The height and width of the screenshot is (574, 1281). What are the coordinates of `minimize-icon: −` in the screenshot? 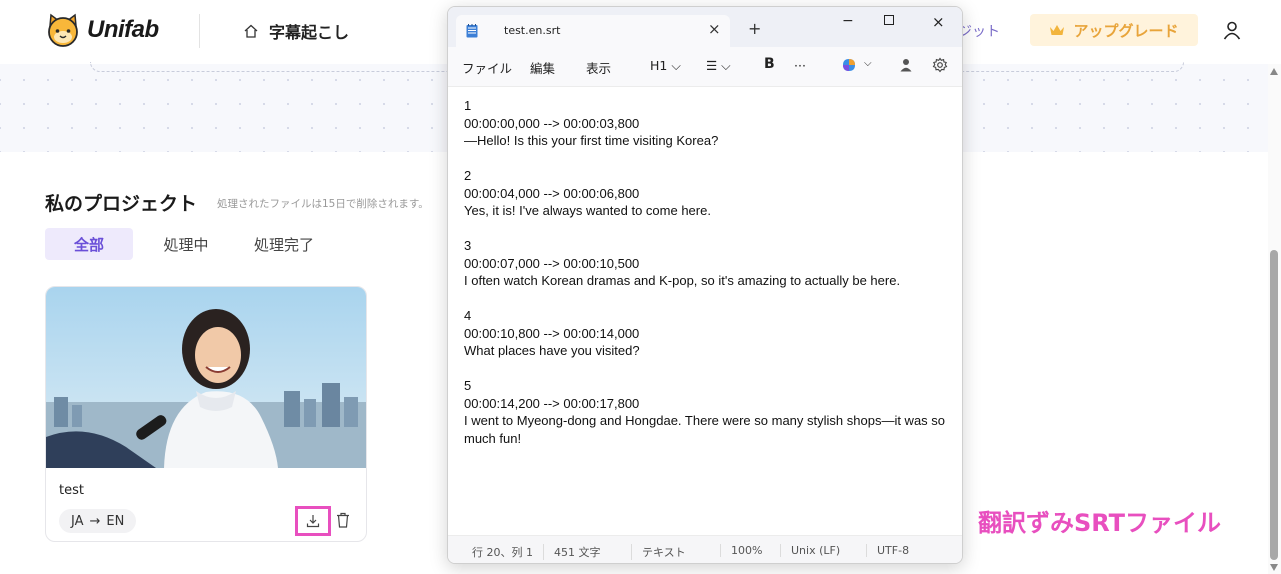 It's located at (848, 21).